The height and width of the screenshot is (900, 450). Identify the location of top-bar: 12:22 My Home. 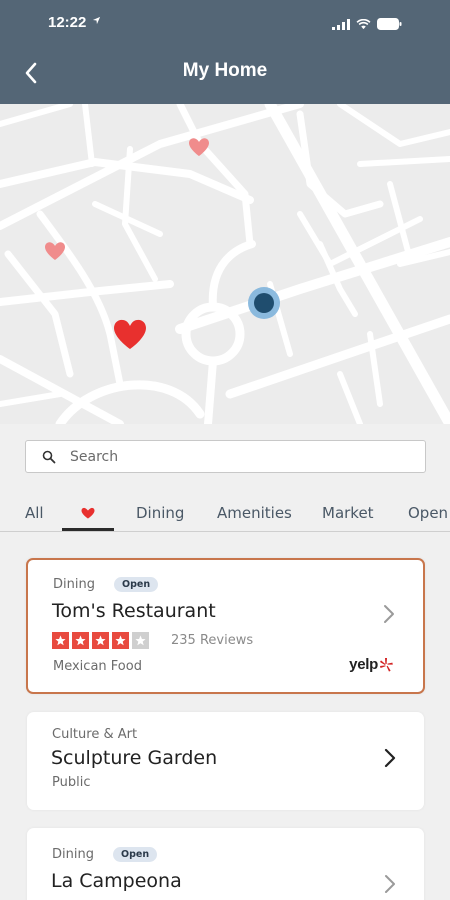
(225, 52).